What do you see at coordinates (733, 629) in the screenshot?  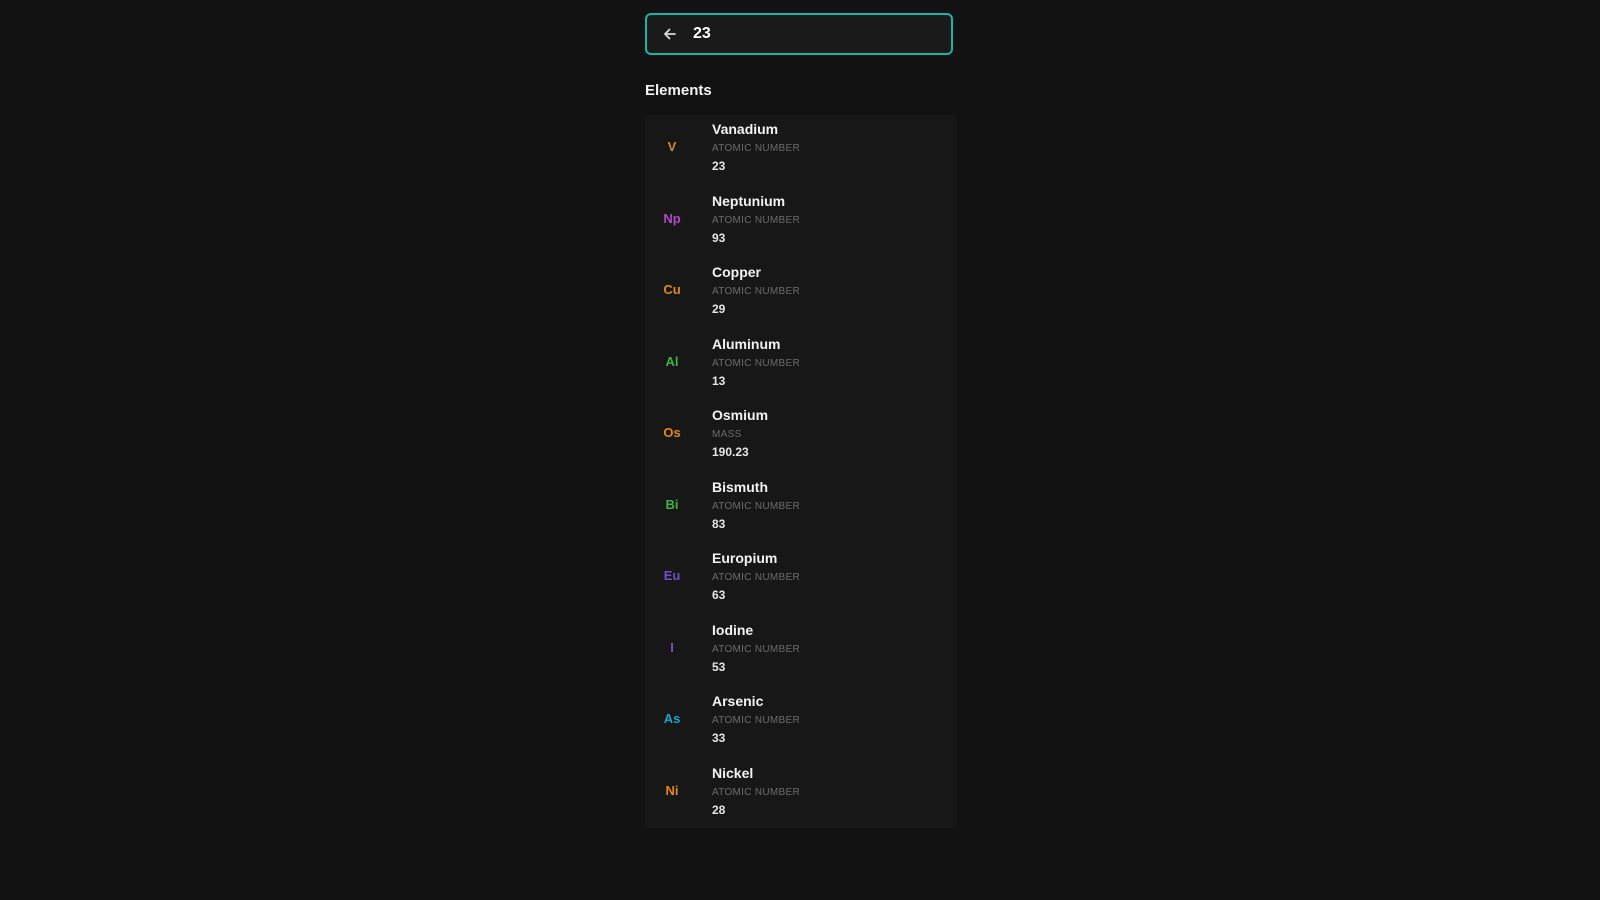 I see `element-name: Iodine` at bounding box center [733, 629].